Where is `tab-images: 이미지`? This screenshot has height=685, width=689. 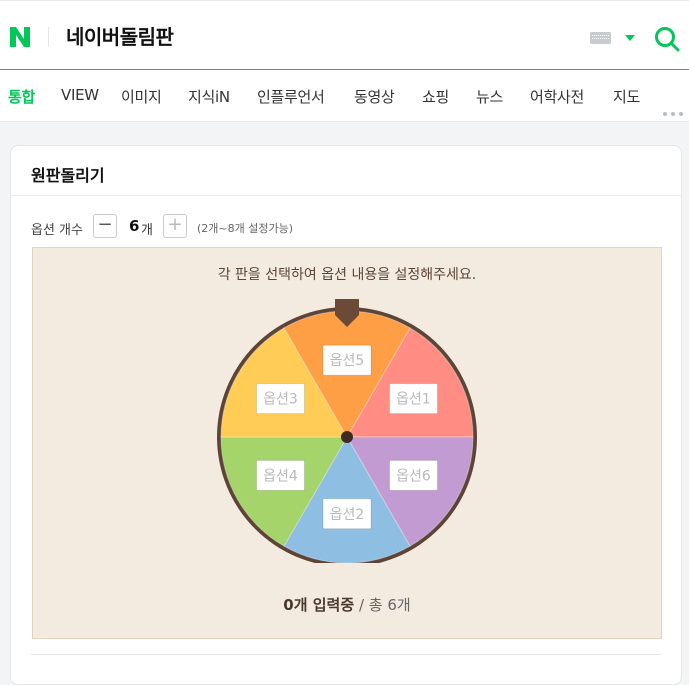 tab-images: 이미지 is located at coordinates (141, 96).